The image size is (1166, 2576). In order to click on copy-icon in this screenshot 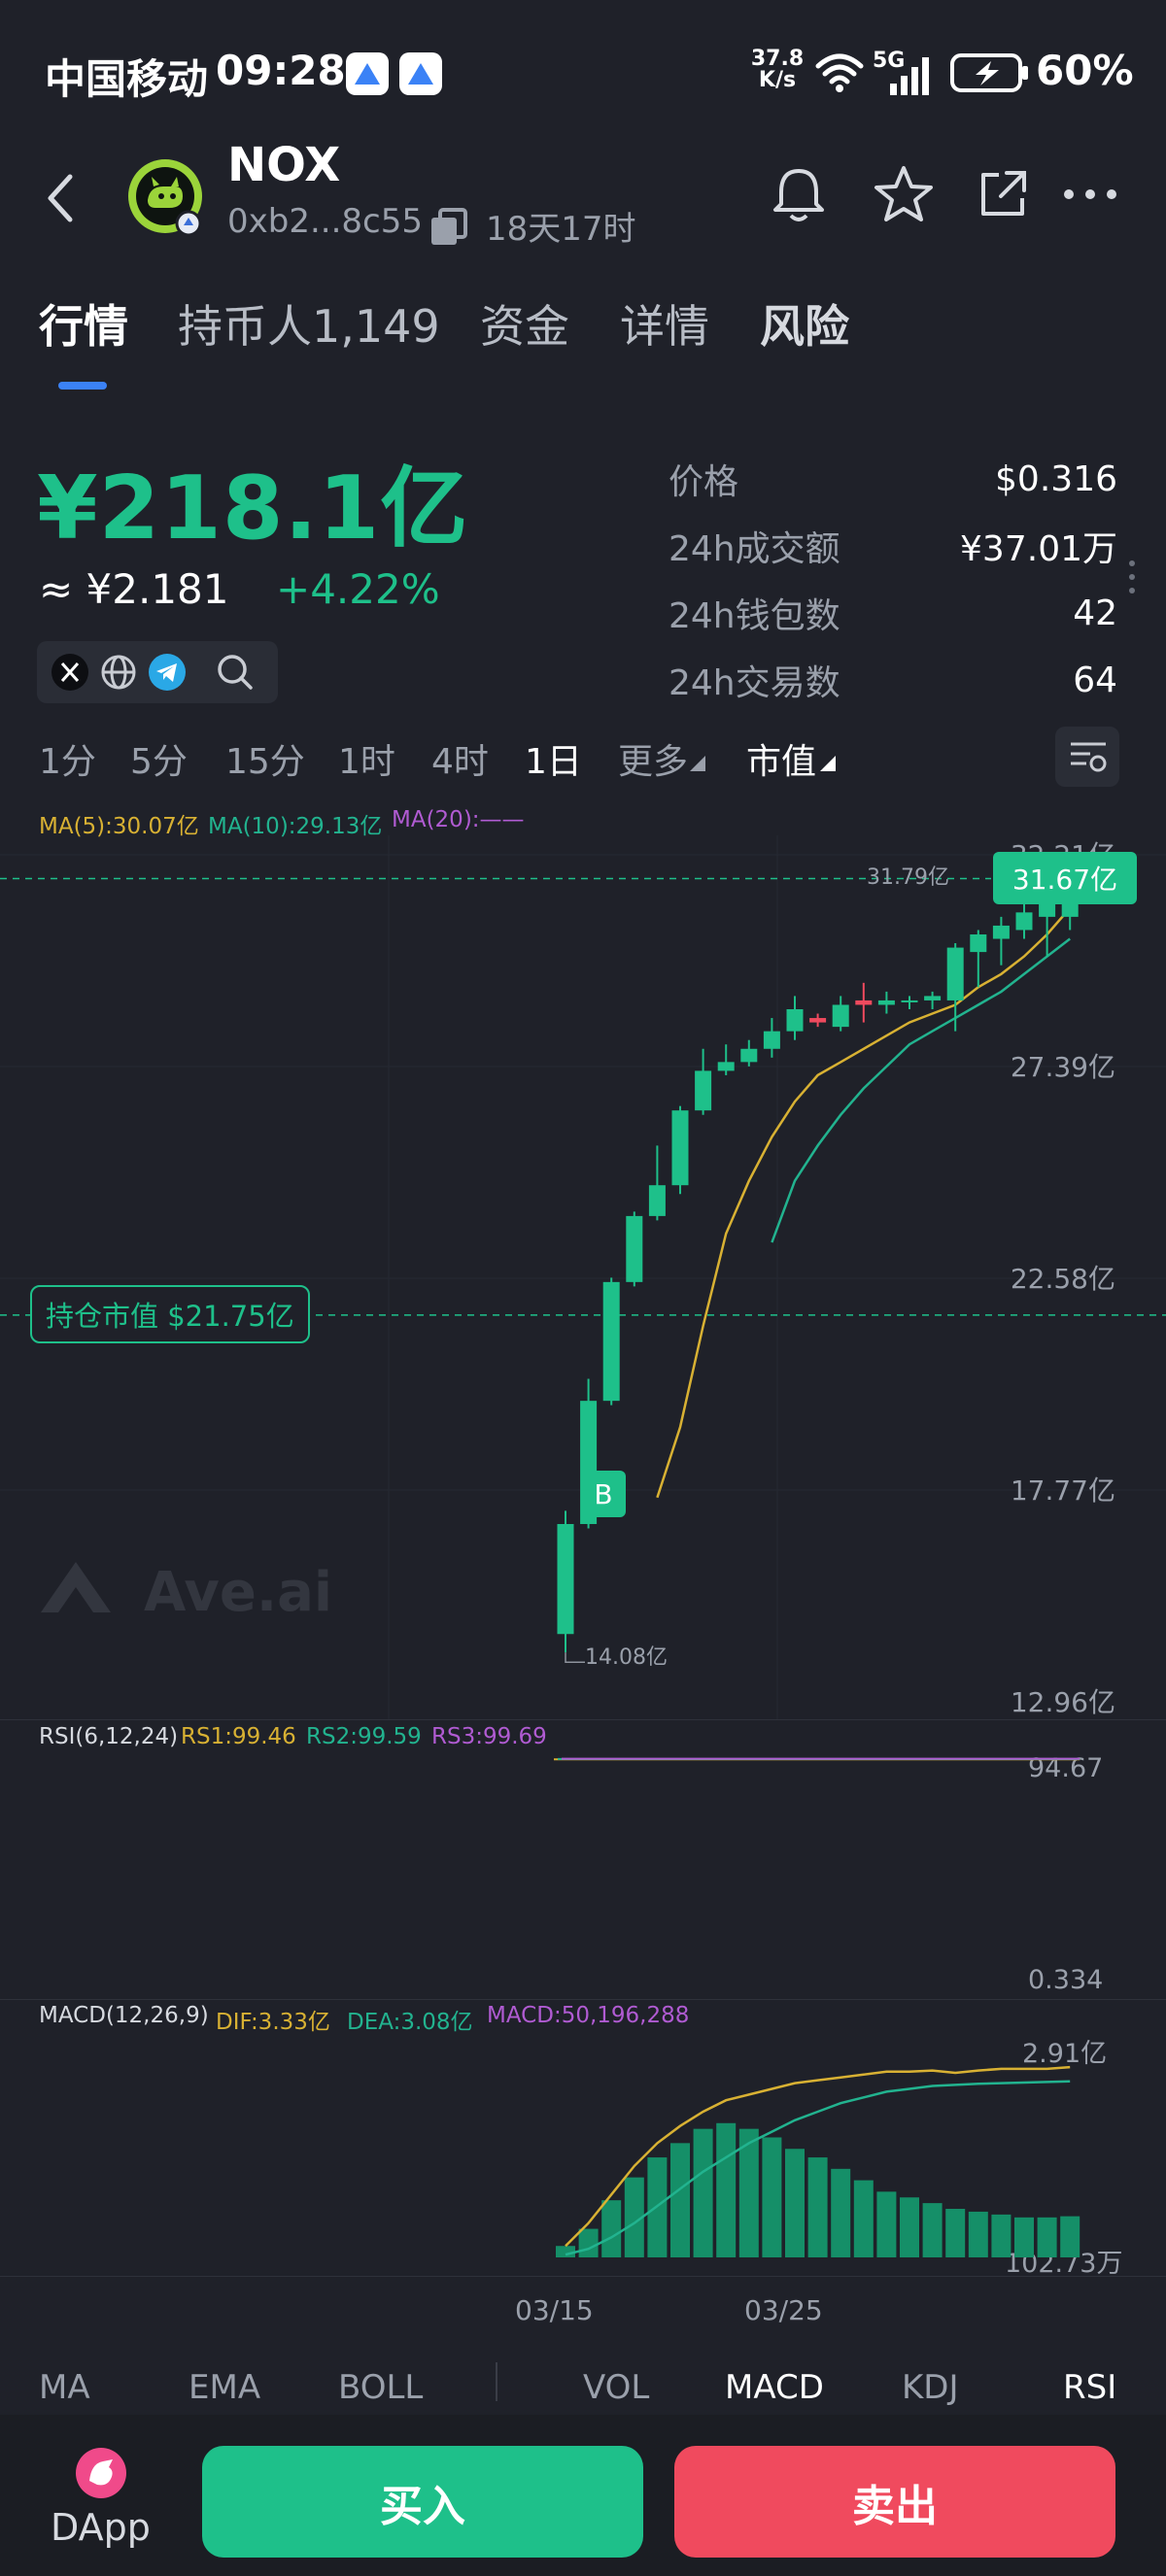, I will do `click(449, 227)`.